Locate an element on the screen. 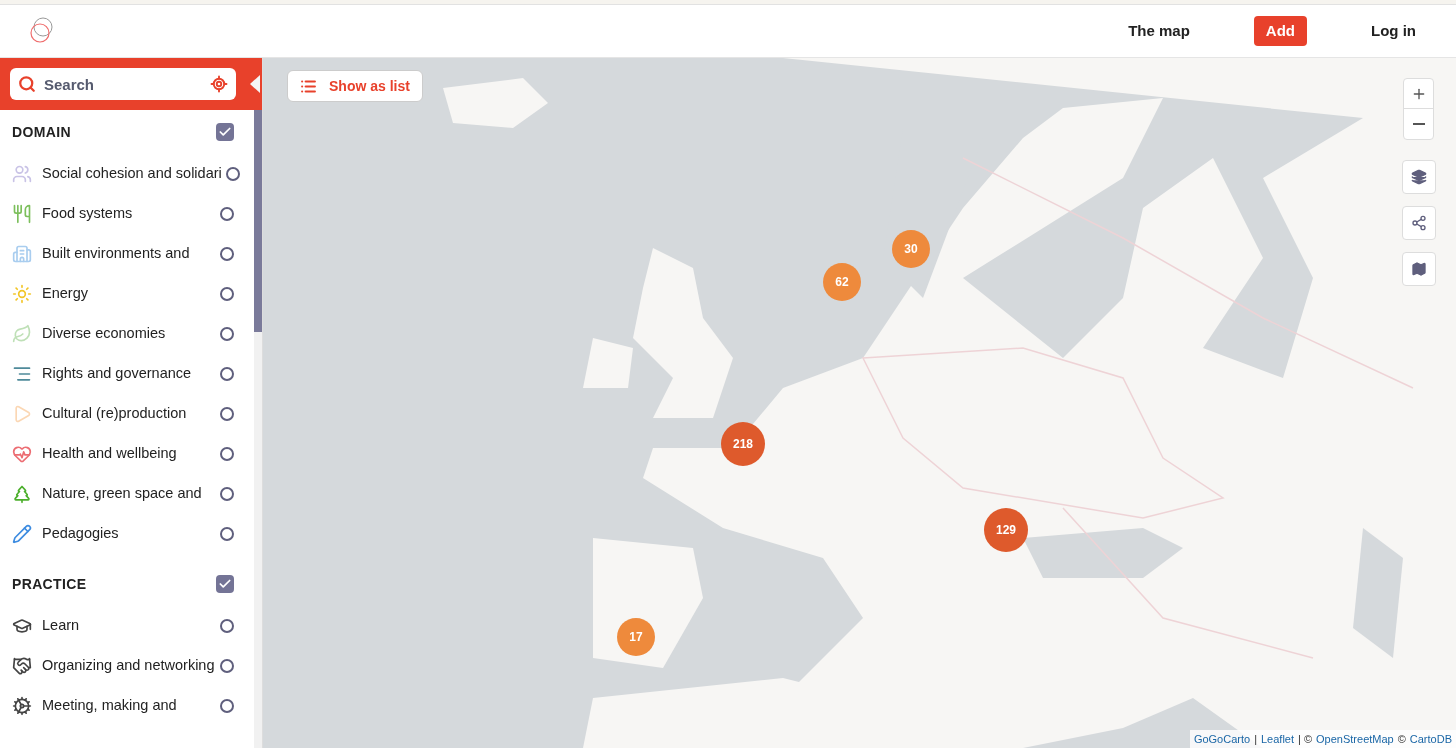 Image resolution: width=1456 pixels, height=748 pixels. category-label: Rights and governance is located at coordinates (117, 374).